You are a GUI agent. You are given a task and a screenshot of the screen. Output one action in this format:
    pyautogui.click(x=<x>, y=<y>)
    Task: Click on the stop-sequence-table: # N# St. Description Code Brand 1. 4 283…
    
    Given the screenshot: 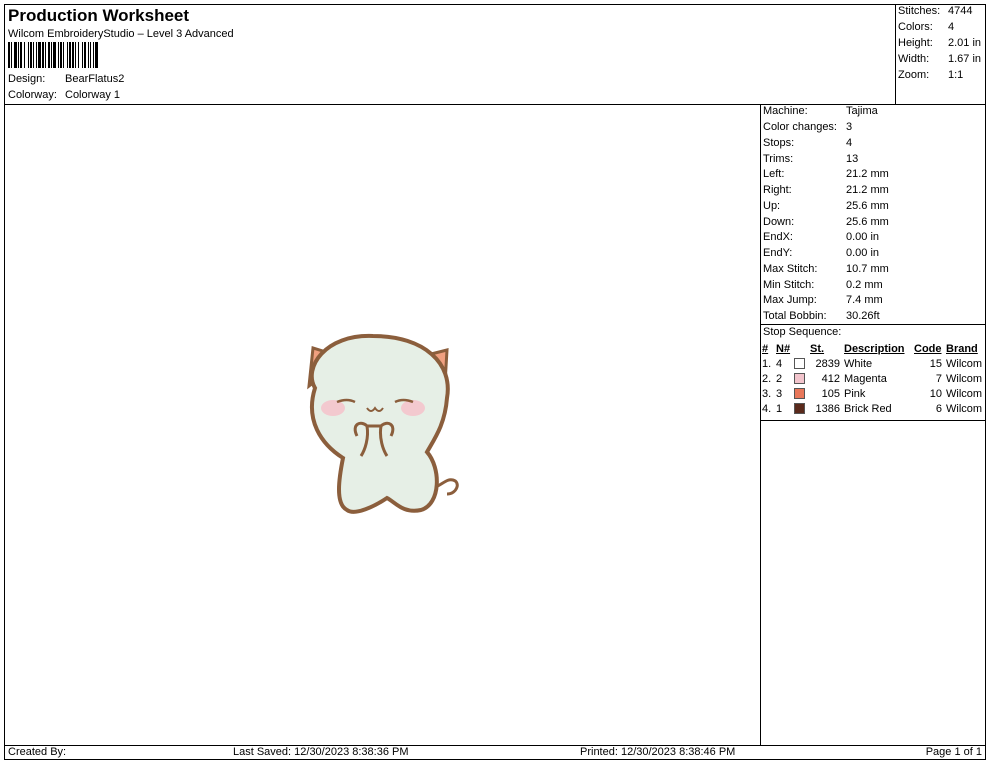 What is the action you would take?
    pyautogui.click(x=872, y=378)
    